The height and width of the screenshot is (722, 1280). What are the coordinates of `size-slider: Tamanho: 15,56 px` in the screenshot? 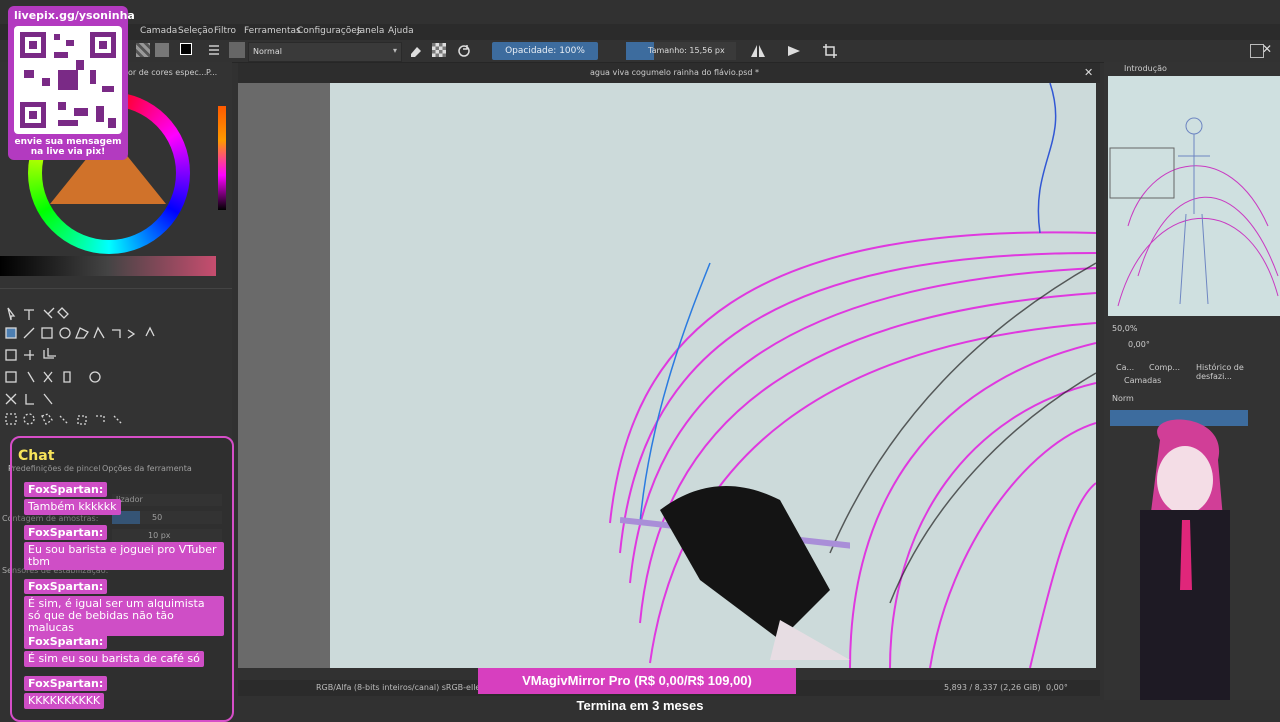 It's located at (681, 51).